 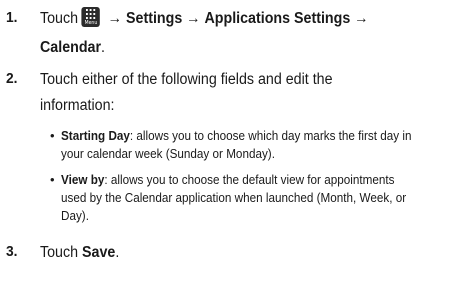 I want to click on save-action: Save, so click(x=99, y=252).